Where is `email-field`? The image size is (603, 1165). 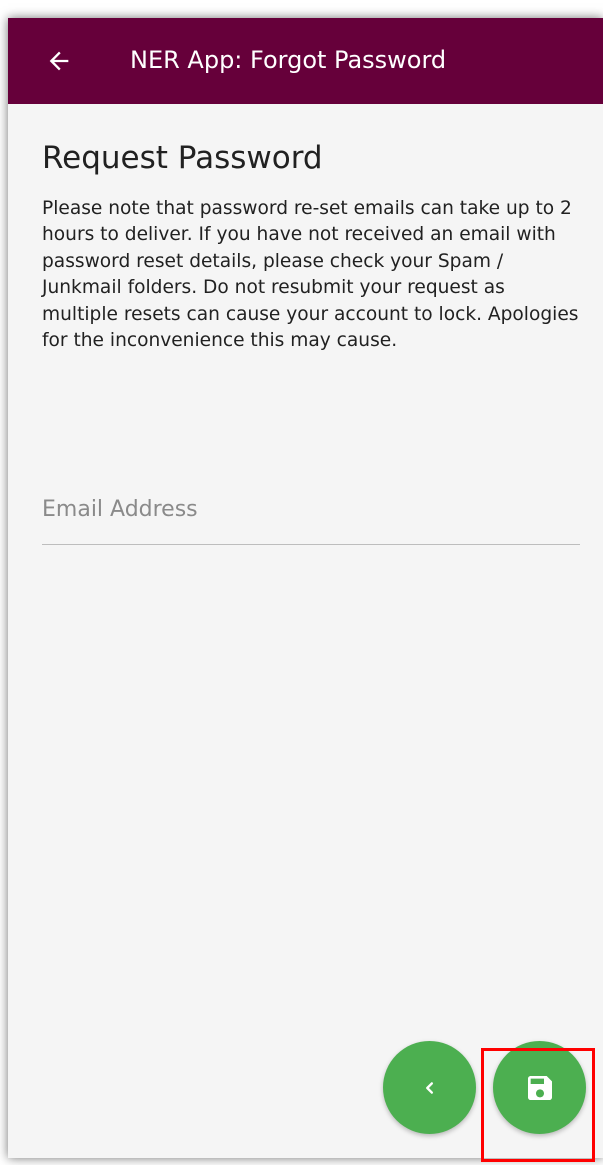 email-field is located at coordinates (311, 509).